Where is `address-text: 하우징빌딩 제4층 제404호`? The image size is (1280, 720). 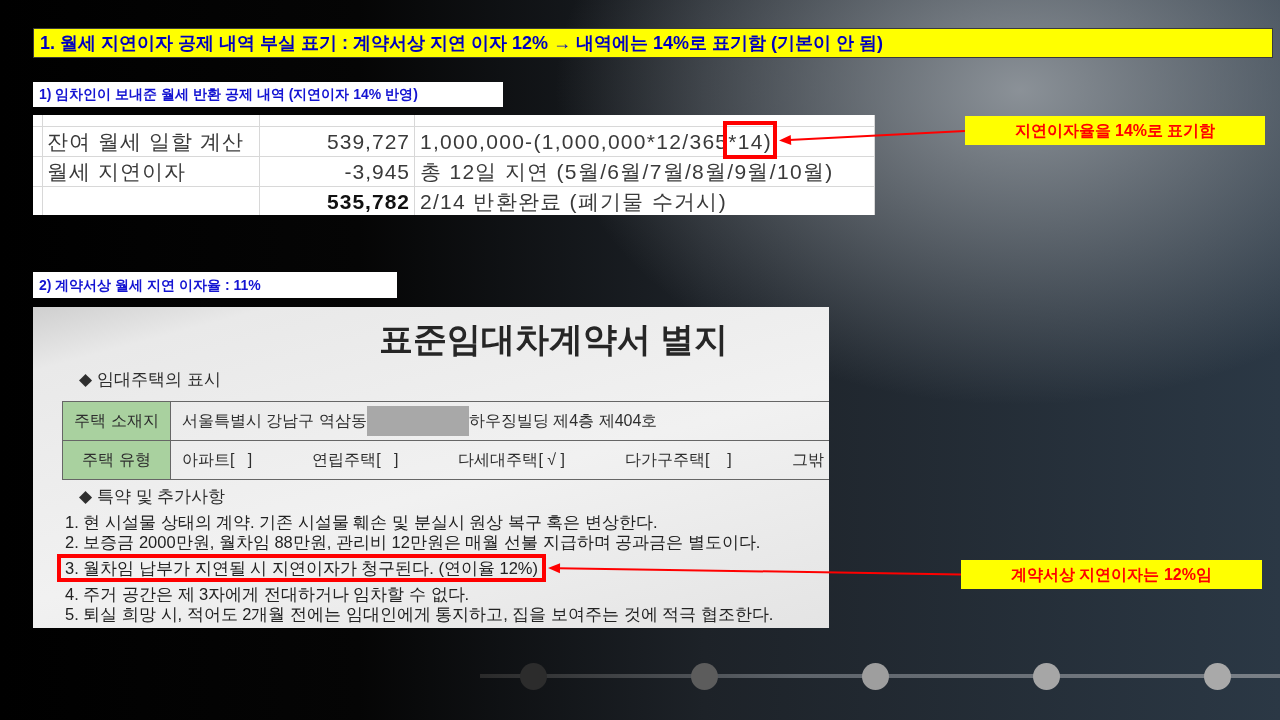 address-text: 하우징빌딩 제4층 제404호 is located at coordinates (563, 420).